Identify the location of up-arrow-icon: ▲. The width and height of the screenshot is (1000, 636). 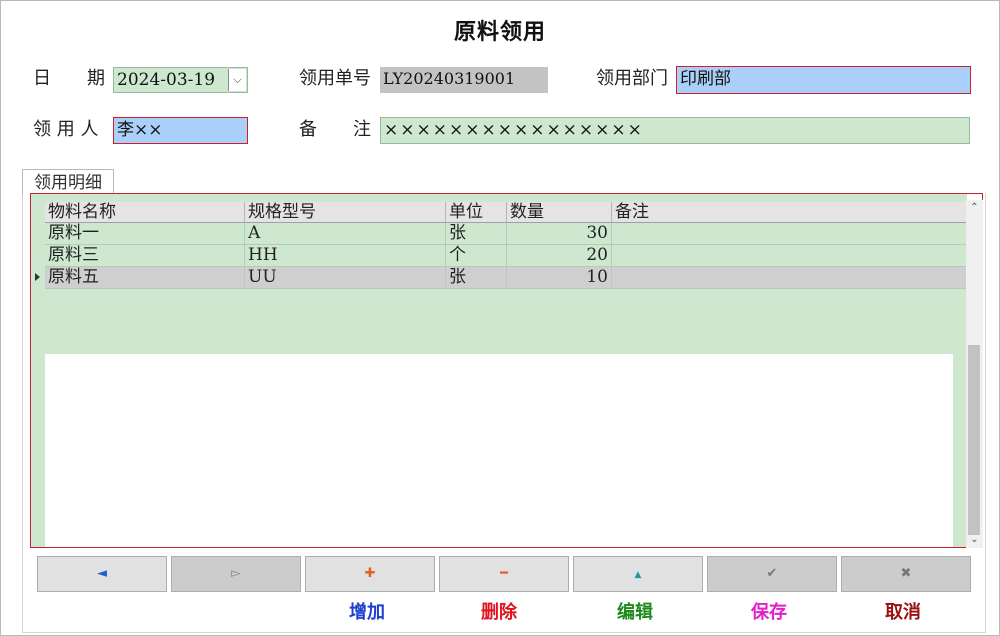
(638, 575).